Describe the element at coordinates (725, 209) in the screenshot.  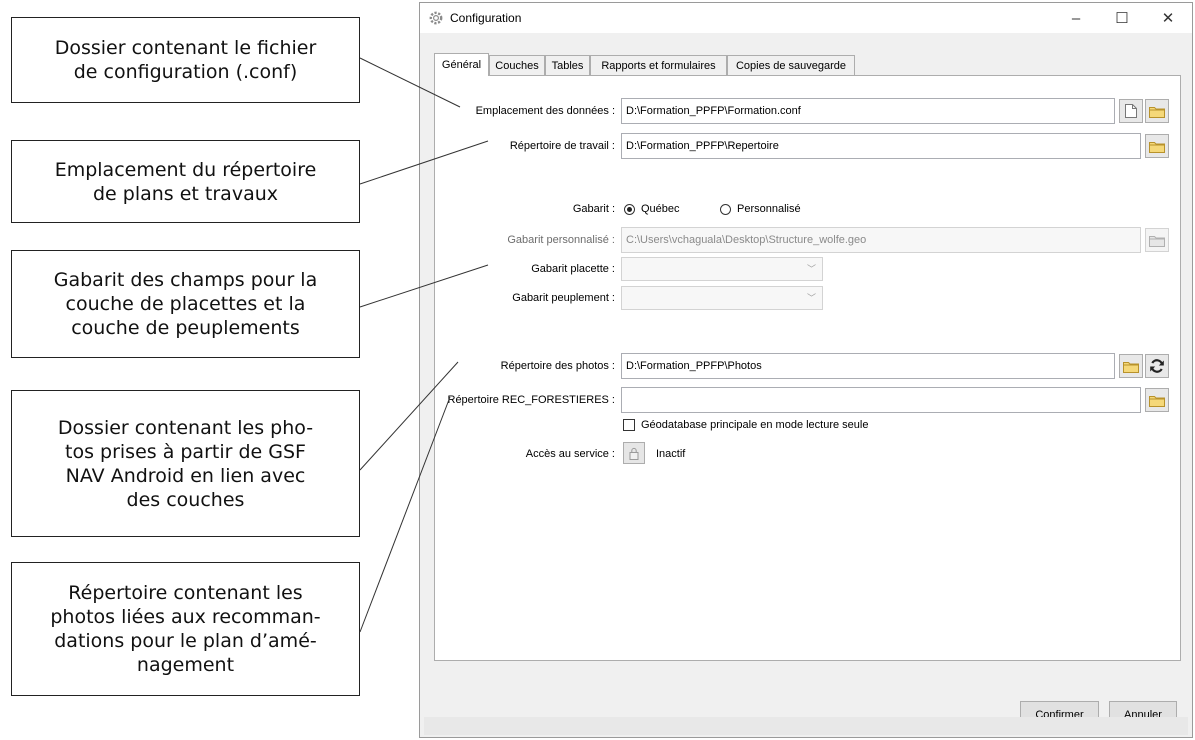
I see `template-custom-radio` at that location.